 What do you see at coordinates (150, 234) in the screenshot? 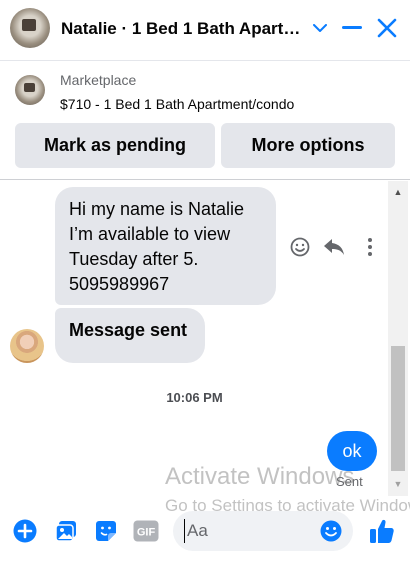
I see `message-line: I’m available to view` at bounding box center [150, 234].